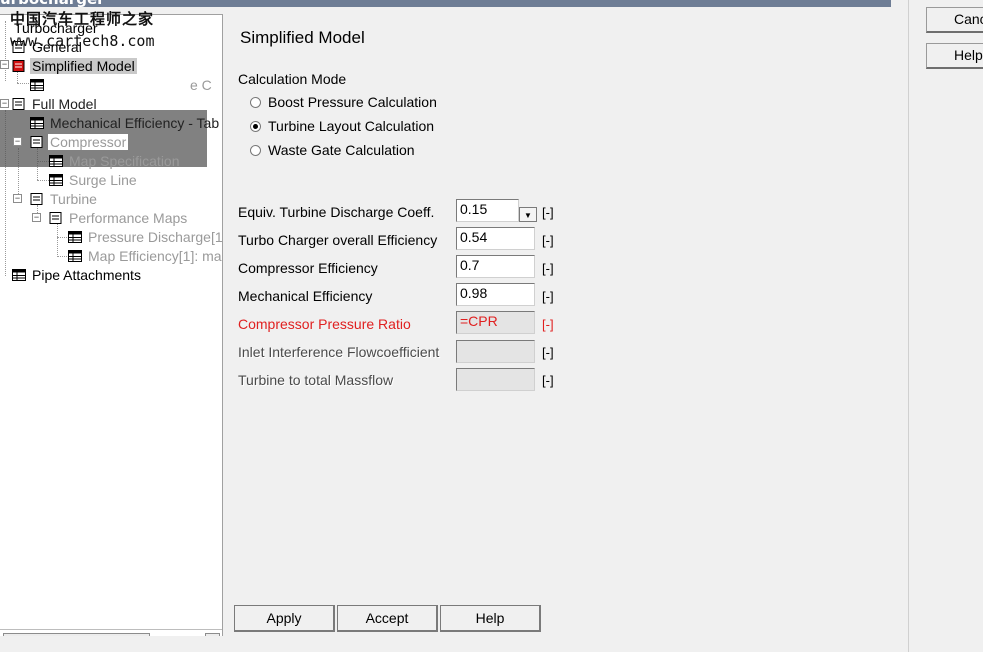  What do you see at coordinates (155, 236) in the screenshot?
I see `tree-item-label: Pressure Discharge[1` at bounding box center [155, 236].